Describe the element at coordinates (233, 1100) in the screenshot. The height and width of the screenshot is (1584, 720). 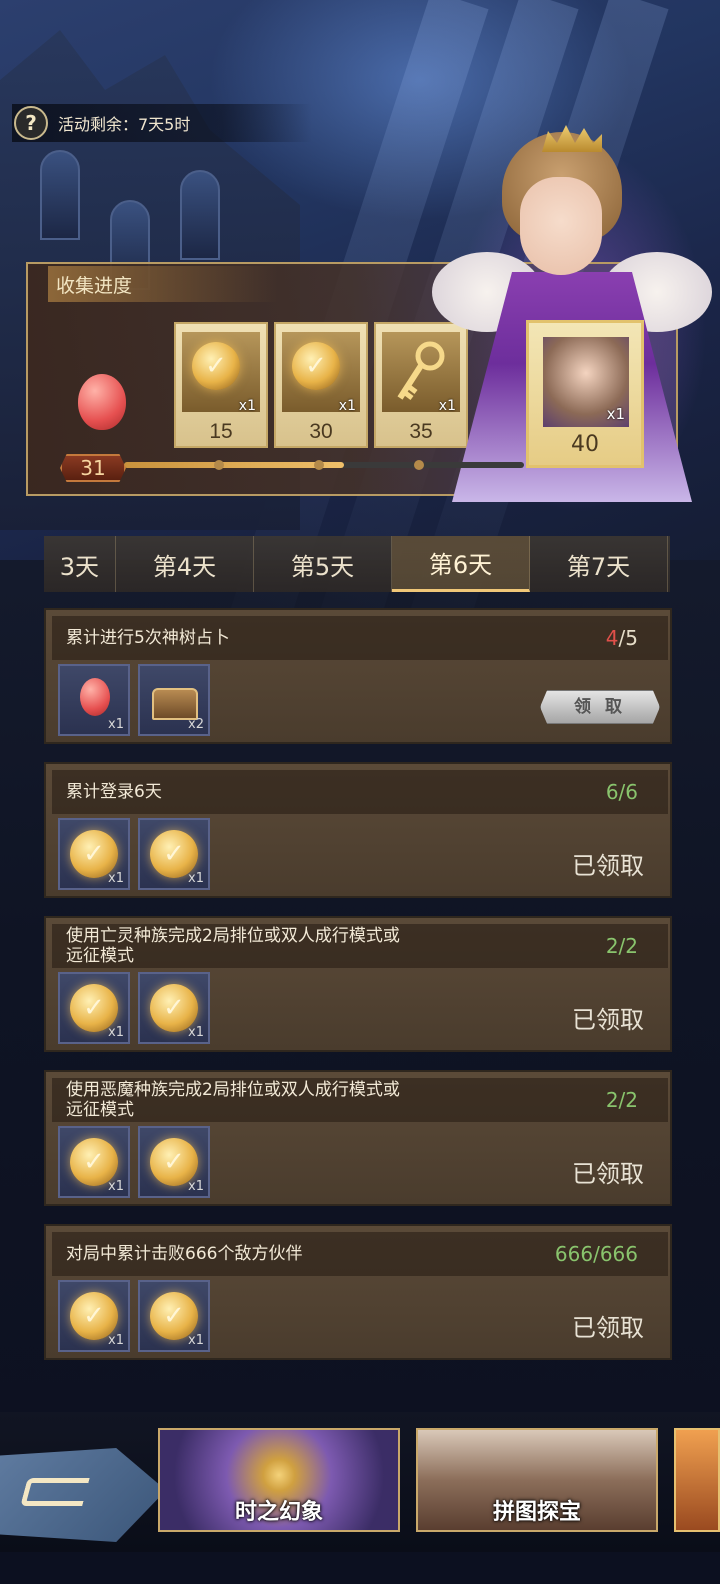
I see `task-title: 使用恶魔种族完成2局排位或双人成行模式或 远征模式` at that location.